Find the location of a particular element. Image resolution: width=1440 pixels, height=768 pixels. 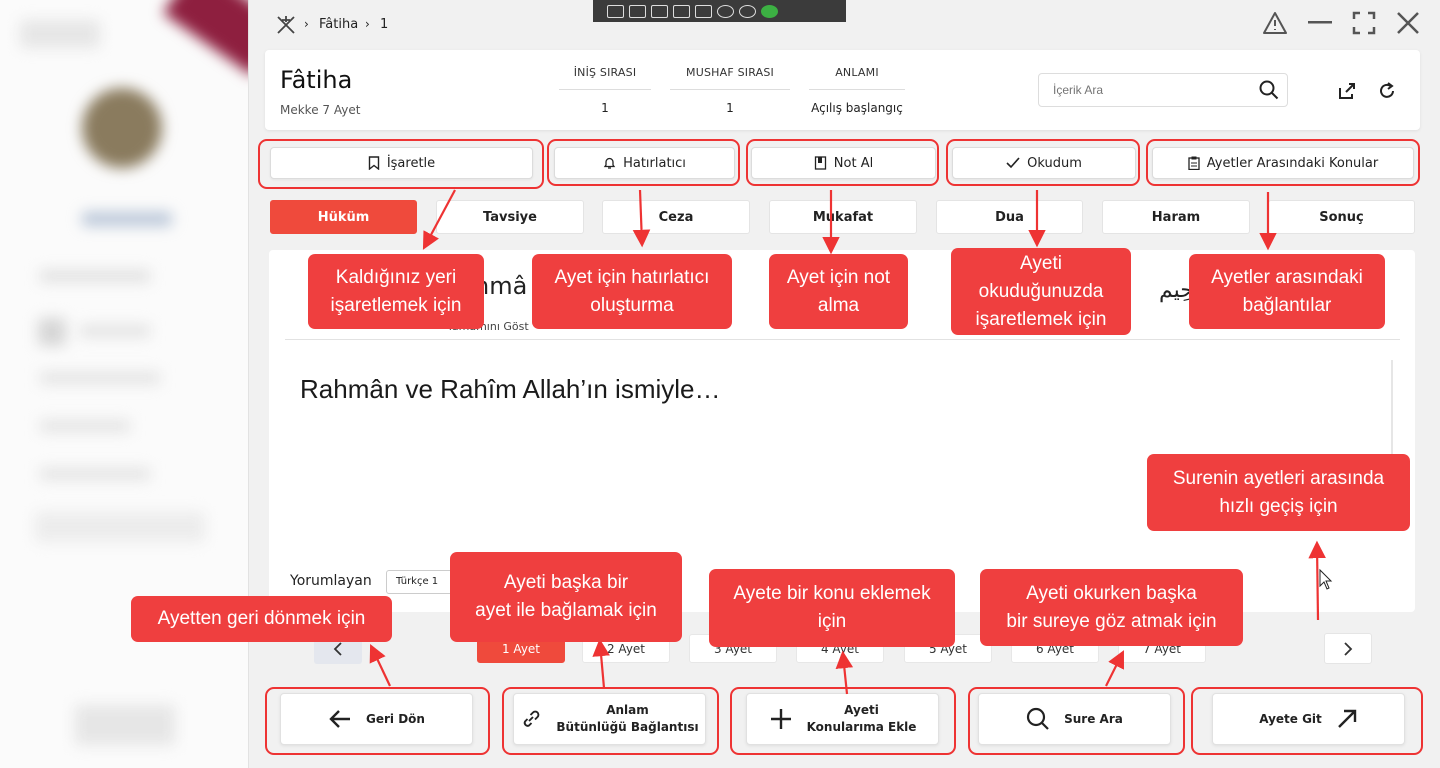

callout-line: Ayete bir konu eklemek is located at coordinates (832, 593).